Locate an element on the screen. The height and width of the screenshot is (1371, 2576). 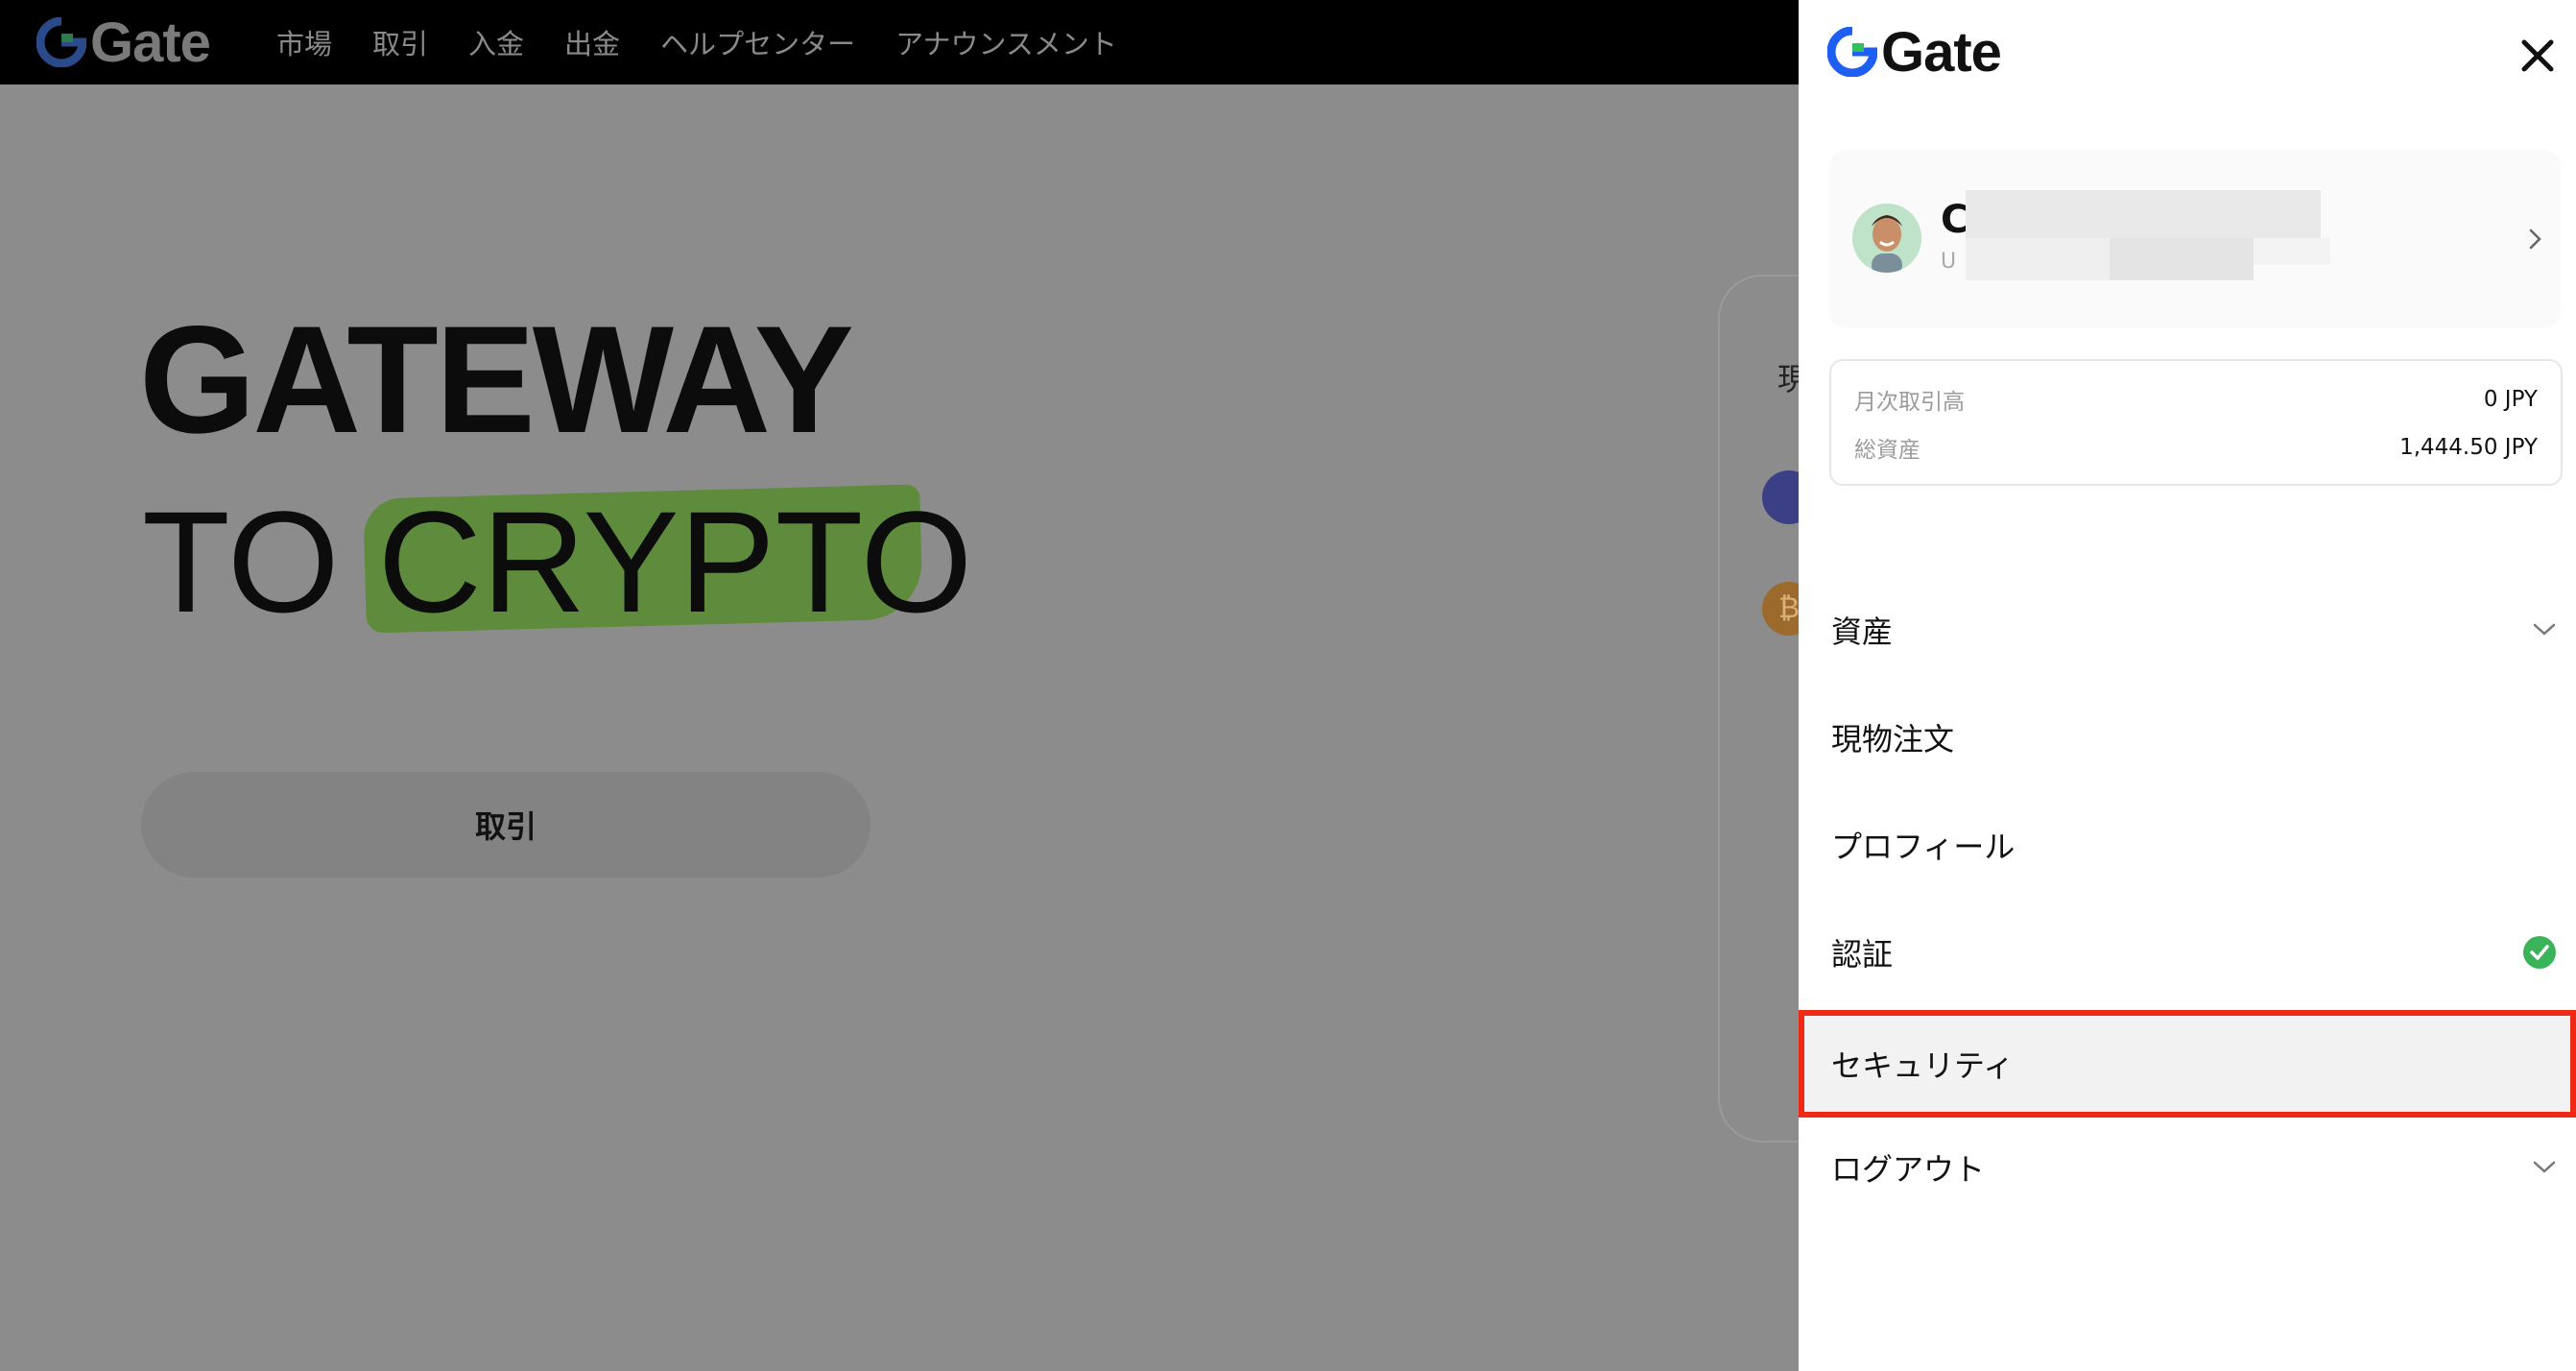
nav-market: 市場 is located at coordinates (304, 42).